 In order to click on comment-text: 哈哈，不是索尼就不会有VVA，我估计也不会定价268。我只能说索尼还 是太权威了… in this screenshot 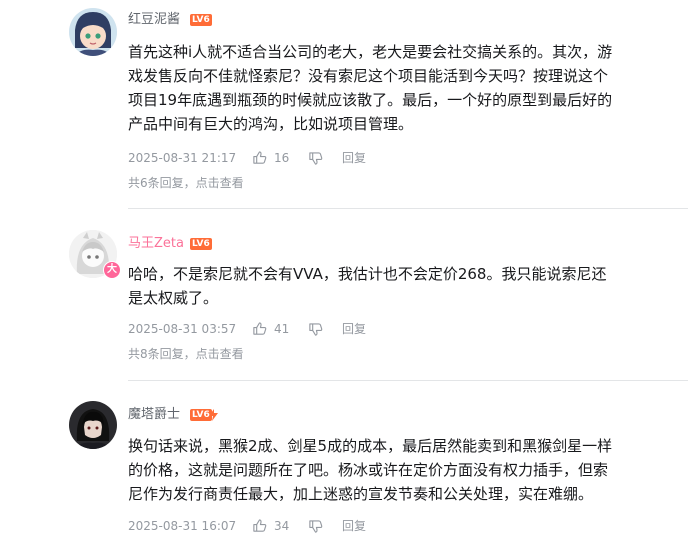, I will do `click(398, 286)`.